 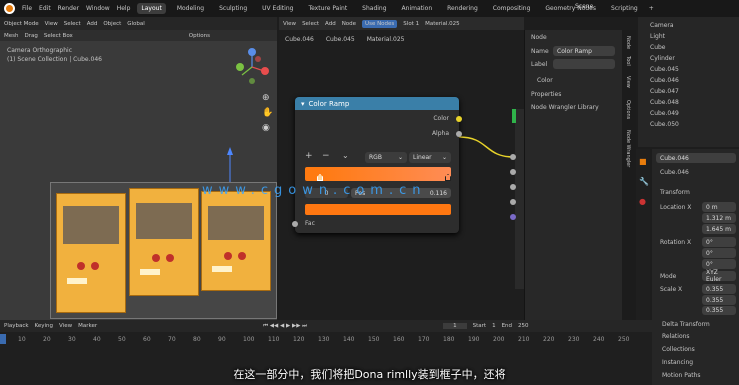 What do you see at coordinates (494, 326) in the screenshot?
I see `start-frame-field: 1` at bounding box center [494, 326].